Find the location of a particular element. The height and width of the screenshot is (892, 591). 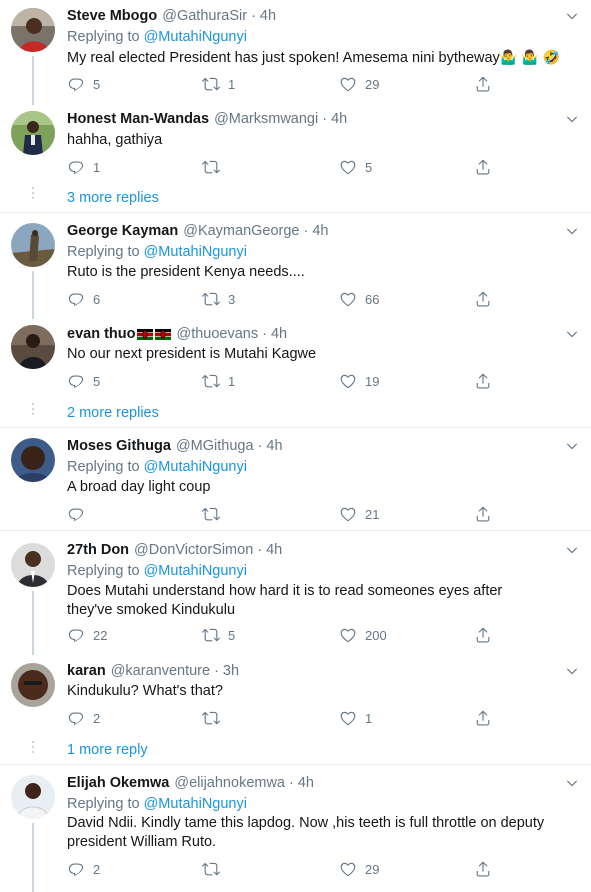

user-handle: @KaymanGeorge is located at coordinates (241, 231).